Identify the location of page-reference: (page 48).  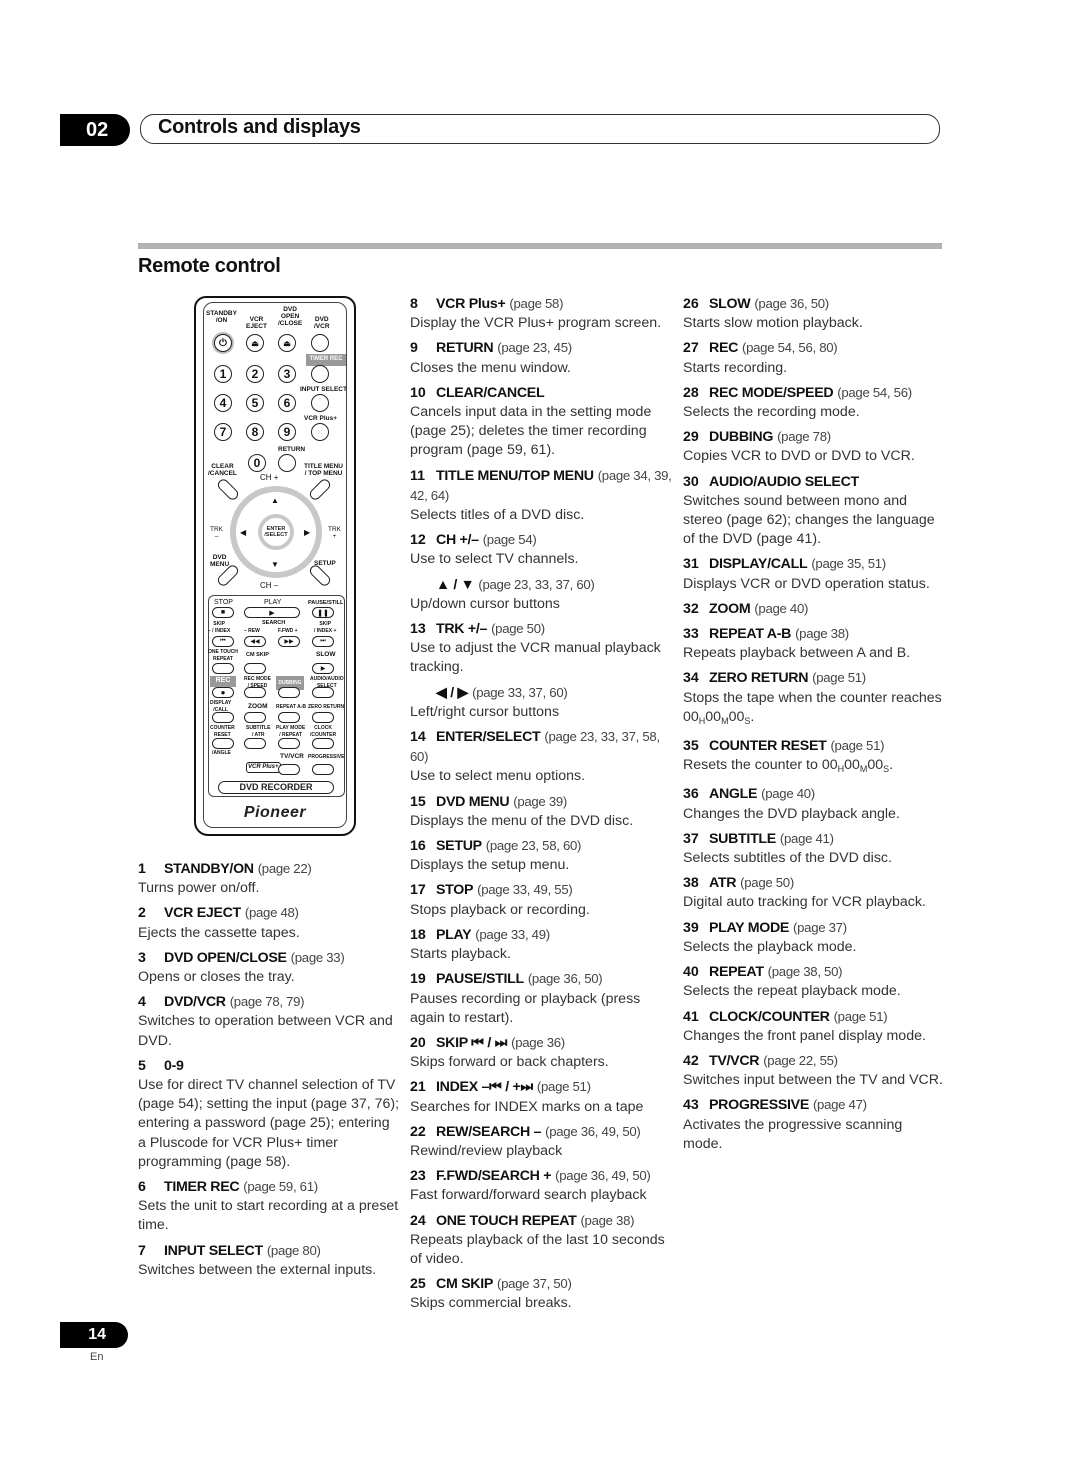
(271, 913).